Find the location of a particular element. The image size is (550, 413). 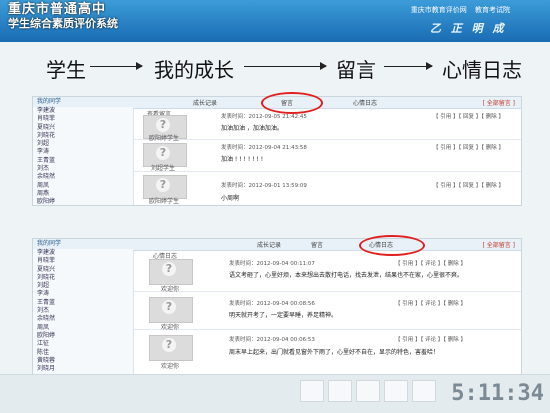

author-name: 欢迎你 is located at coordinates (170, 365).